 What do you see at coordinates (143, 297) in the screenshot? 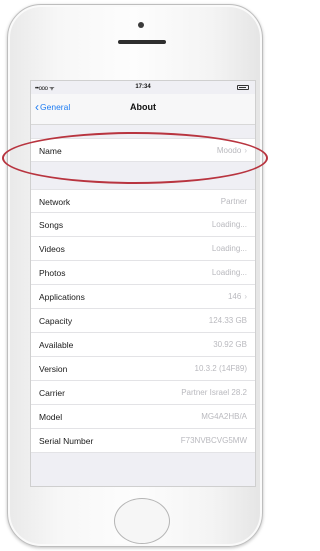
I see `info-row-applications: Applications 146 ›` at bounding box center [143, 297].